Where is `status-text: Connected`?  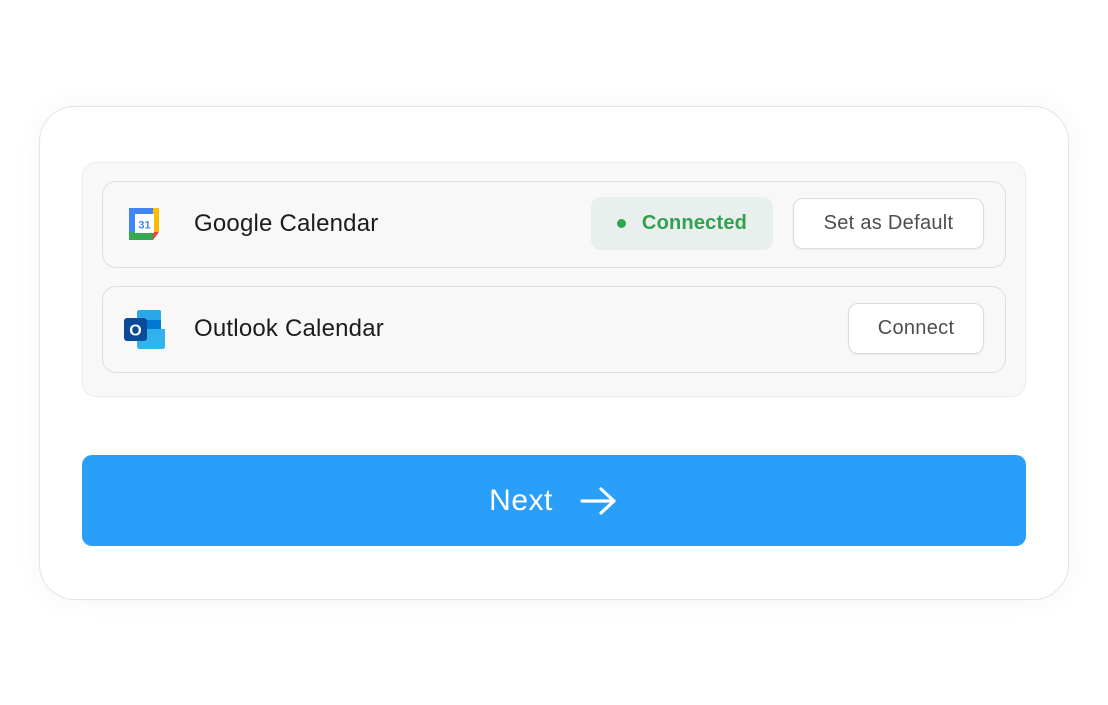
status-text: Connected is located at coordinates (694, 223).